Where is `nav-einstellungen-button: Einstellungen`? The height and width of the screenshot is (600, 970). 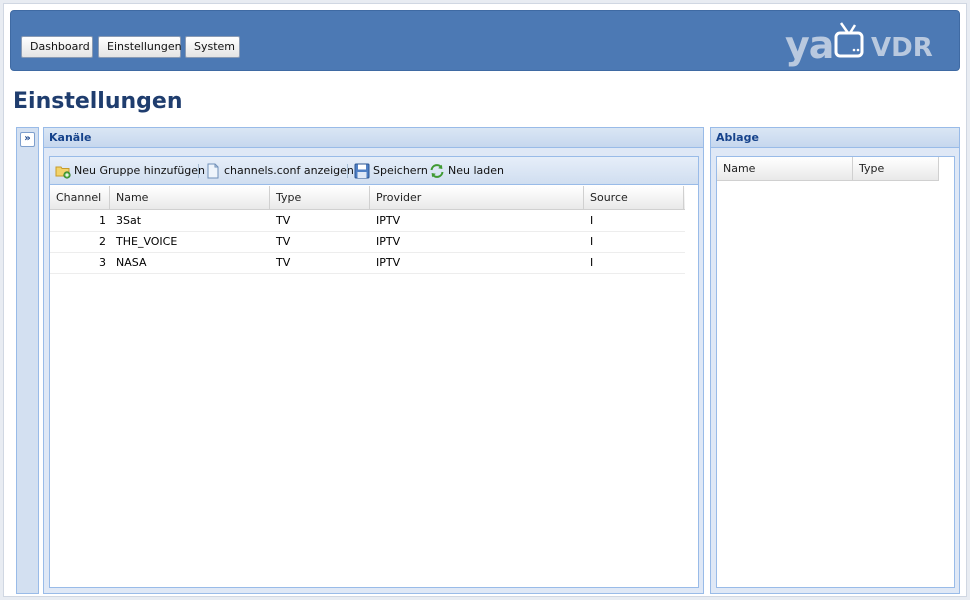 nav-einstellungen-button: Einstellungen is located at coordinates (140, 47).